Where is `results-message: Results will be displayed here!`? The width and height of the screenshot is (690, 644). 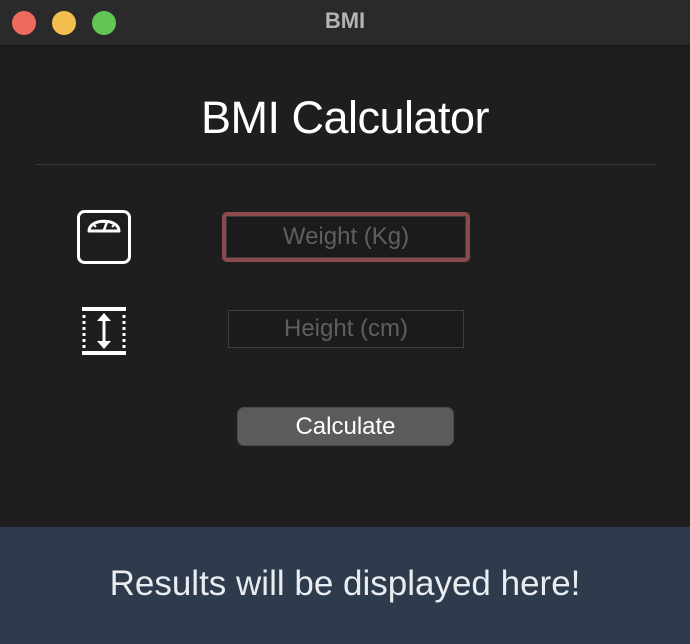
results-message: Results will be displayed here! is located at coordinates (345, 583).